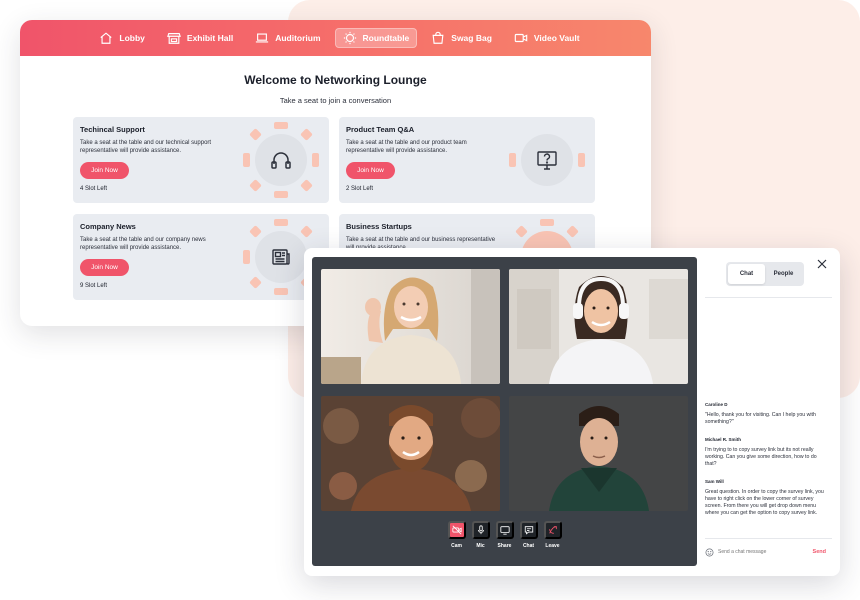 Image resolution: width=860 pixels, height=600 pixels. I want to click on nav-lobby: Lobby, so click(122, 38).